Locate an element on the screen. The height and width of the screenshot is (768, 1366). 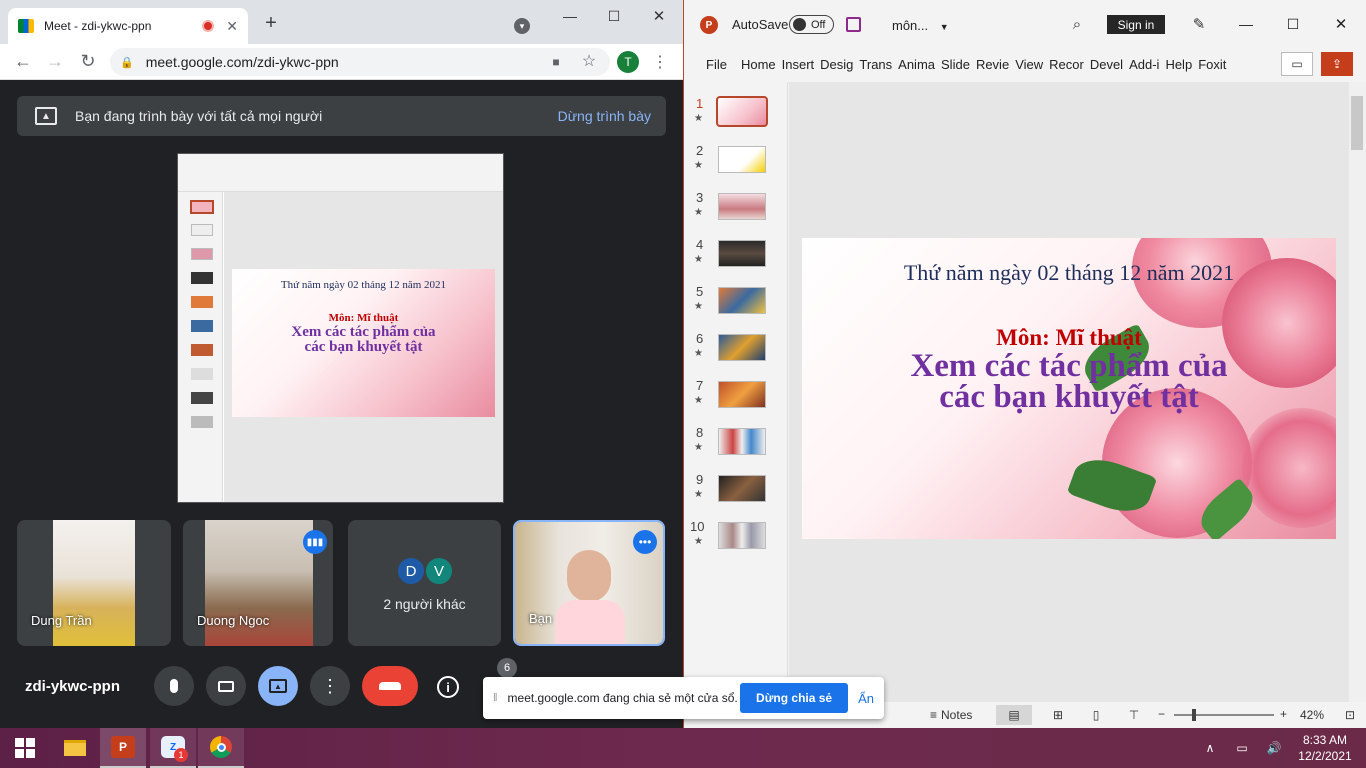
reload-icon: ↻ is located at coordinates (88, 61).